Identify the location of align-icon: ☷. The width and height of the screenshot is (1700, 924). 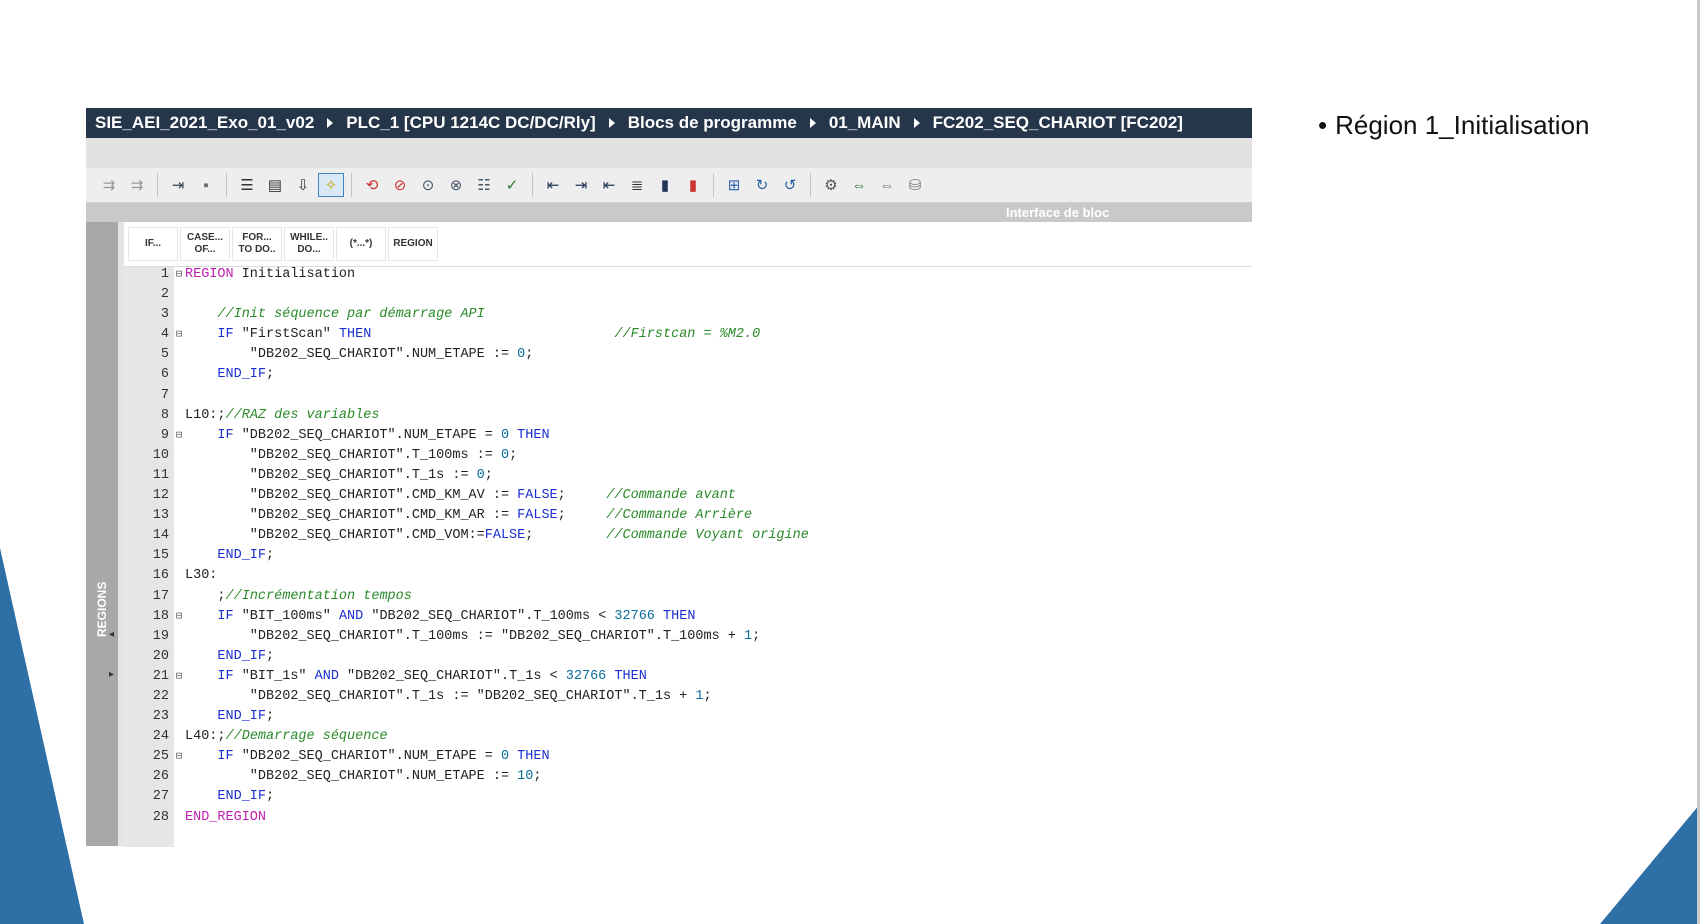
(484, 185).